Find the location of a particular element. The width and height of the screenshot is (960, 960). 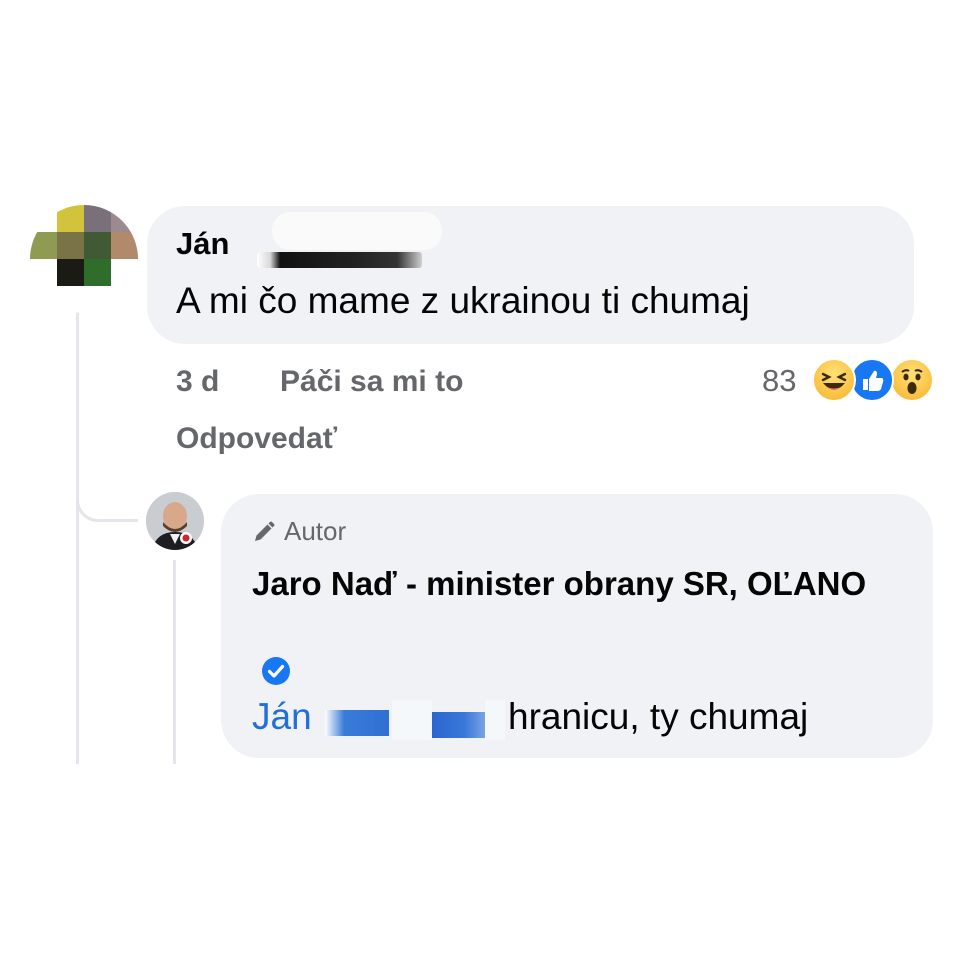

reaction-count: 83 is located at coordinates (779, 381).